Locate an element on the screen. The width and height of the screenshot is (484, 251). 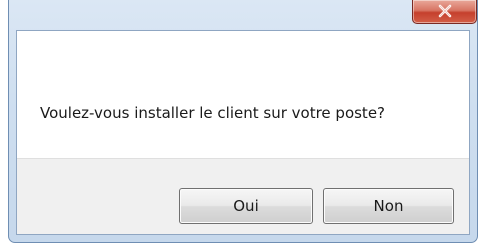
close-button is located at coordinates (444, 12).